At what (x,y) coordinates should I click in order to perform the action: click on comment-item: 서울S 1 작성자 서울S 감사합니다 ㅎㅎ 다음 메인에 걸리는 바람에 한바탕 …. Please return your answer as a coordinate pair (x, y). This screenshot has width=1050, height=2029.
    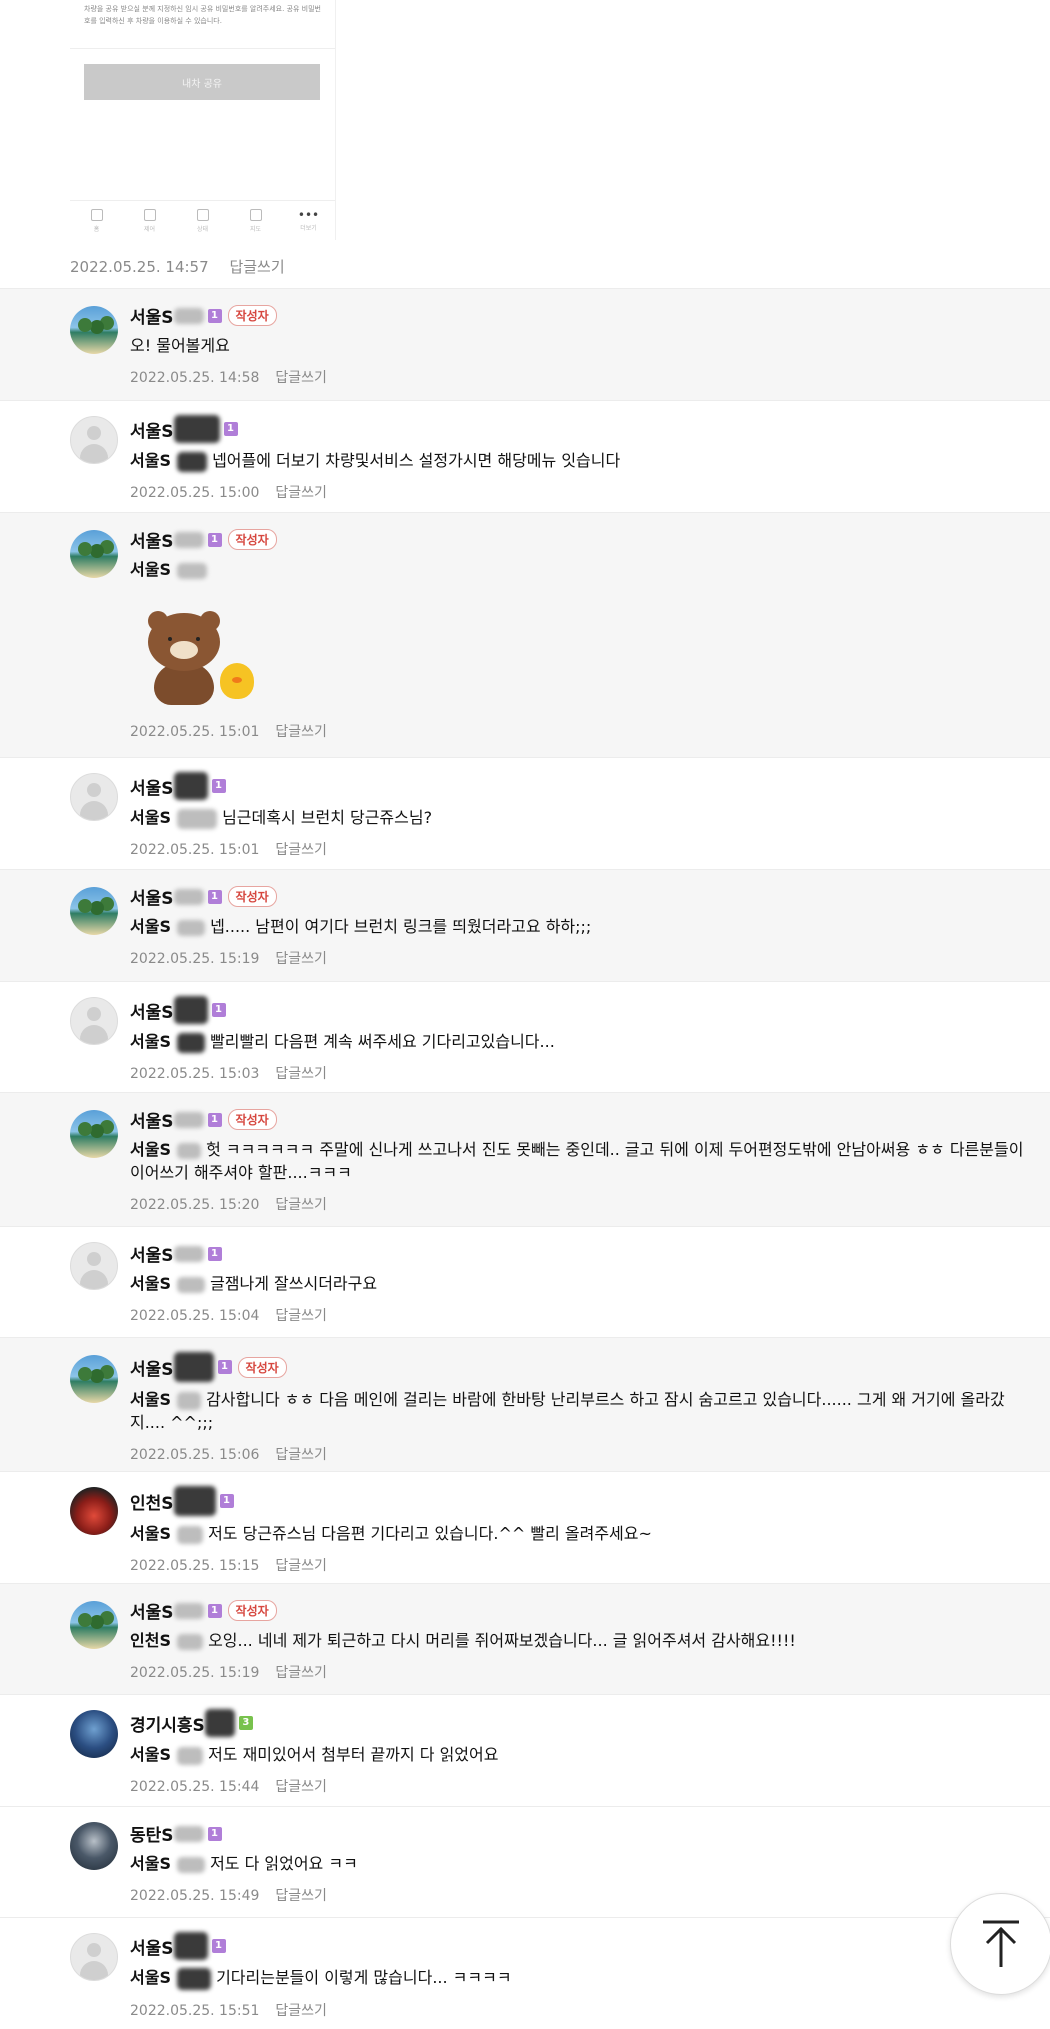
    Looking at the image, I should click on (525, 1404).